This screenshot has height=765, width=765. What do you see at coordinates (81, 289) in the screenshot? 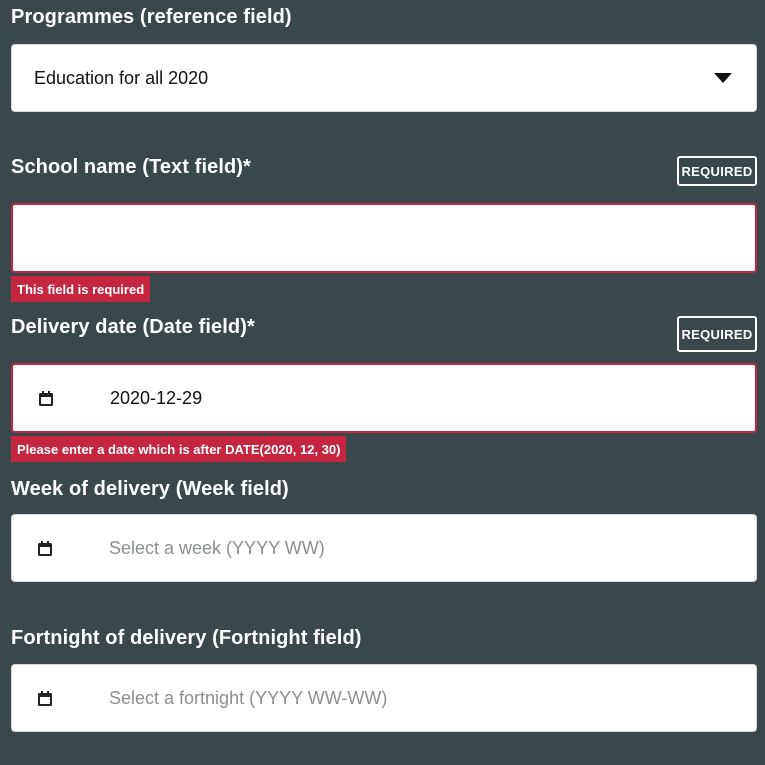
I see `school-name-error: This field is required` at bounding box center [81, 289].